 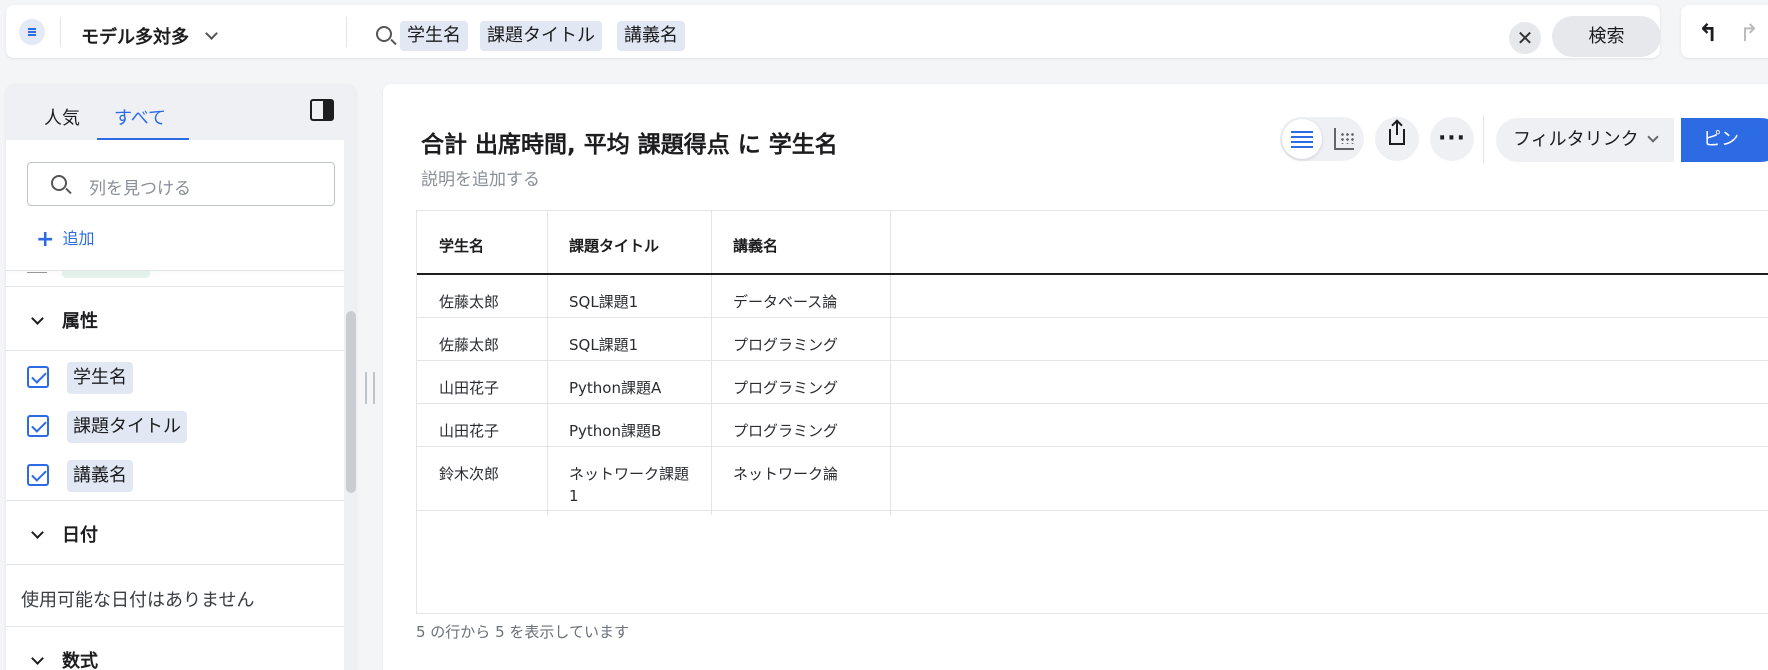 I want to click on cell-assignment: ネットワーク課題1, so click(x=629, y=485).